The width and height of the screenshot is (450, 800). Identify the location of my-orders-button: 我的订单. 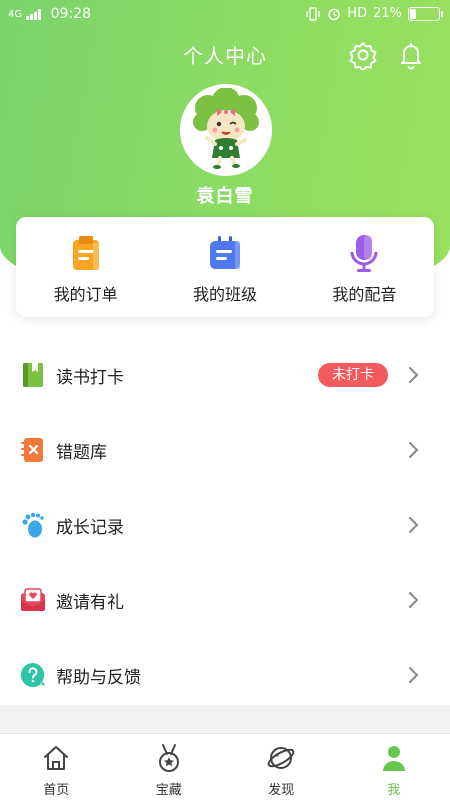
(85, 267).